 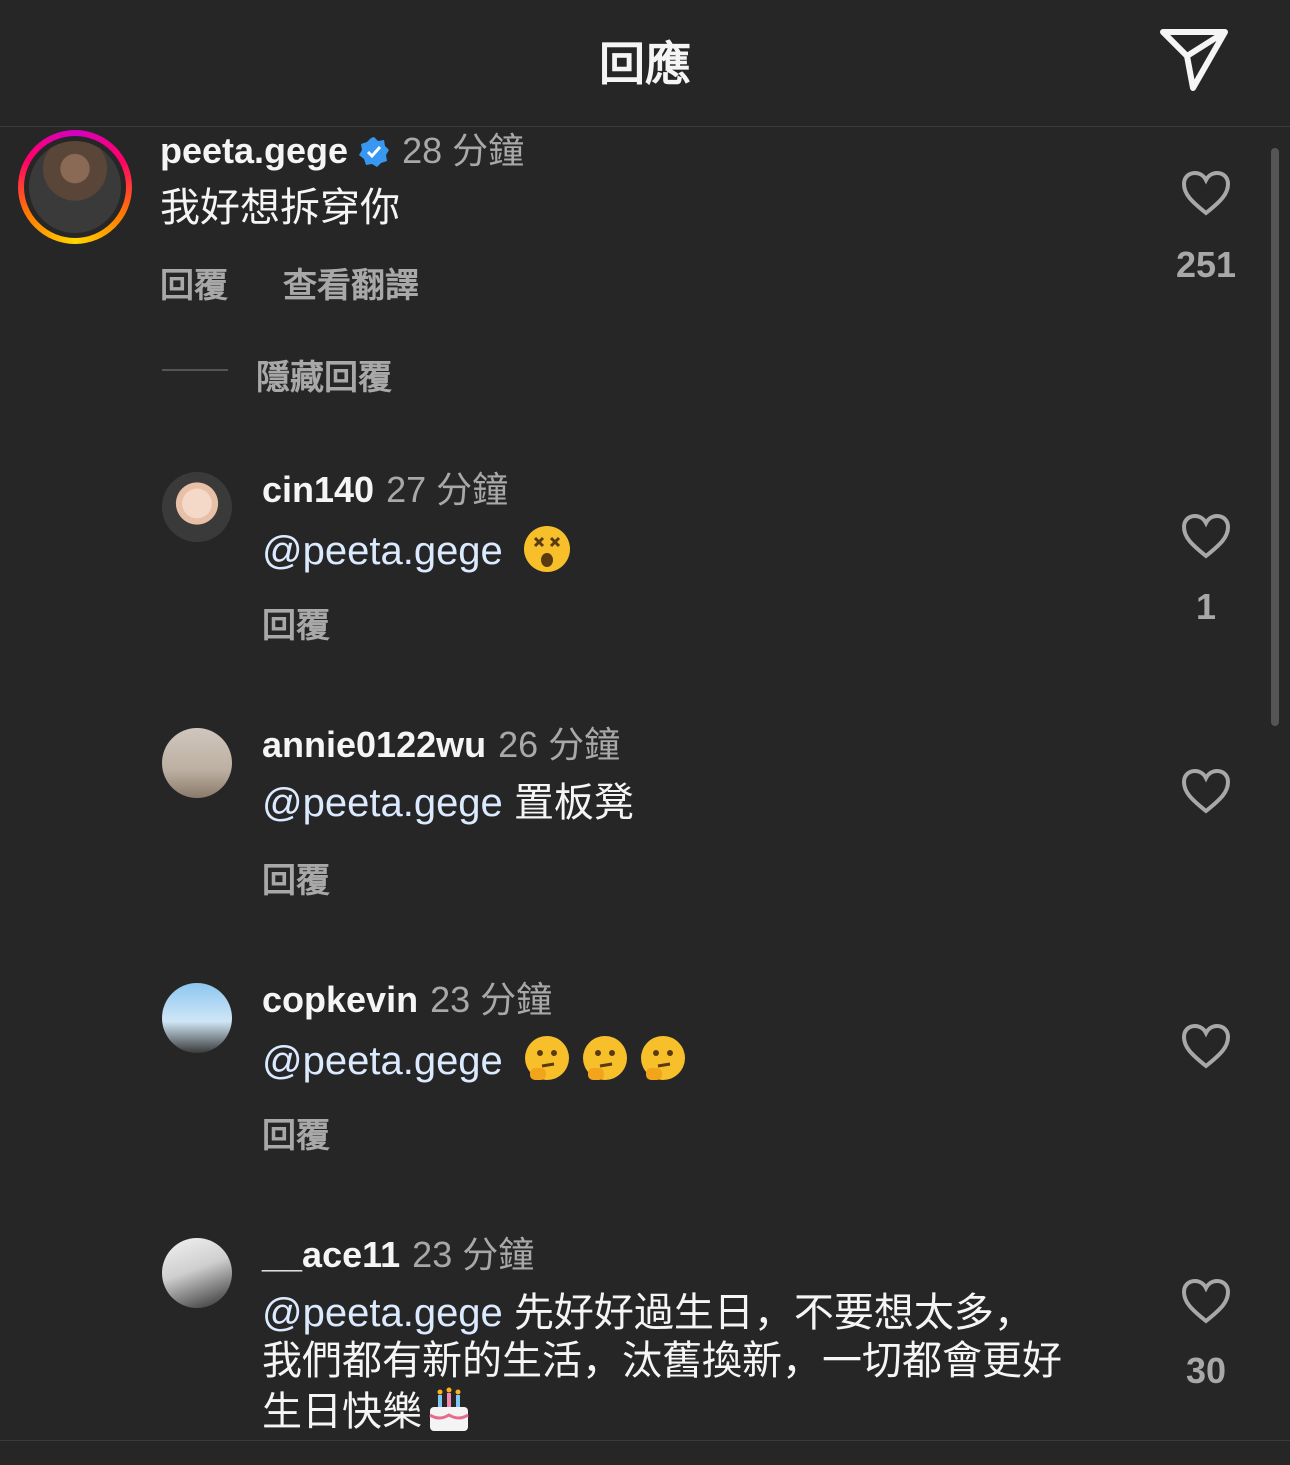 I want to click on reply-header: annie0122wu 26 分鐘, so click(x=441, y=745).